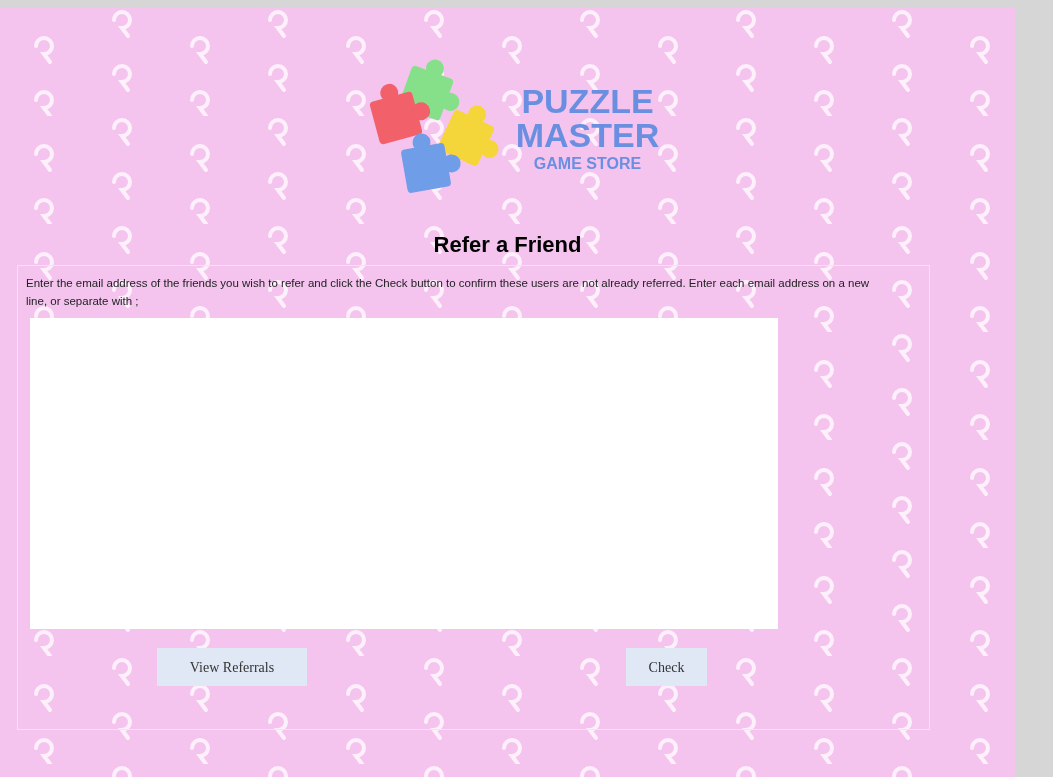 The width and height of the screenshot is (1053, 777). What do you see at coordinates (666, 667) in the screenshot?
I see `check-button: Check` at bounding box center [666, 667].